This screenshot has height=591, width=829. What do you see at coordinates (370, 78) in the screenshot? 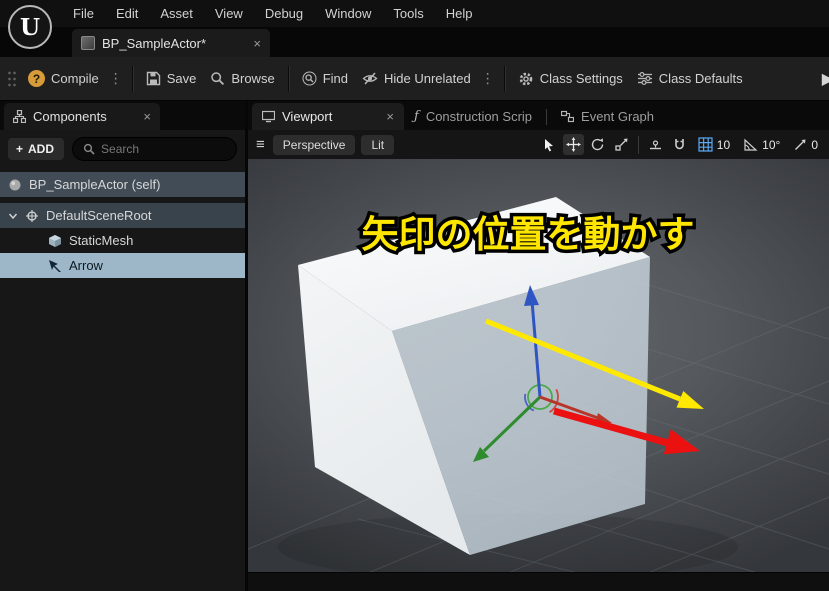
I see `eye-slash-icon` at bounding box center [370, 78].